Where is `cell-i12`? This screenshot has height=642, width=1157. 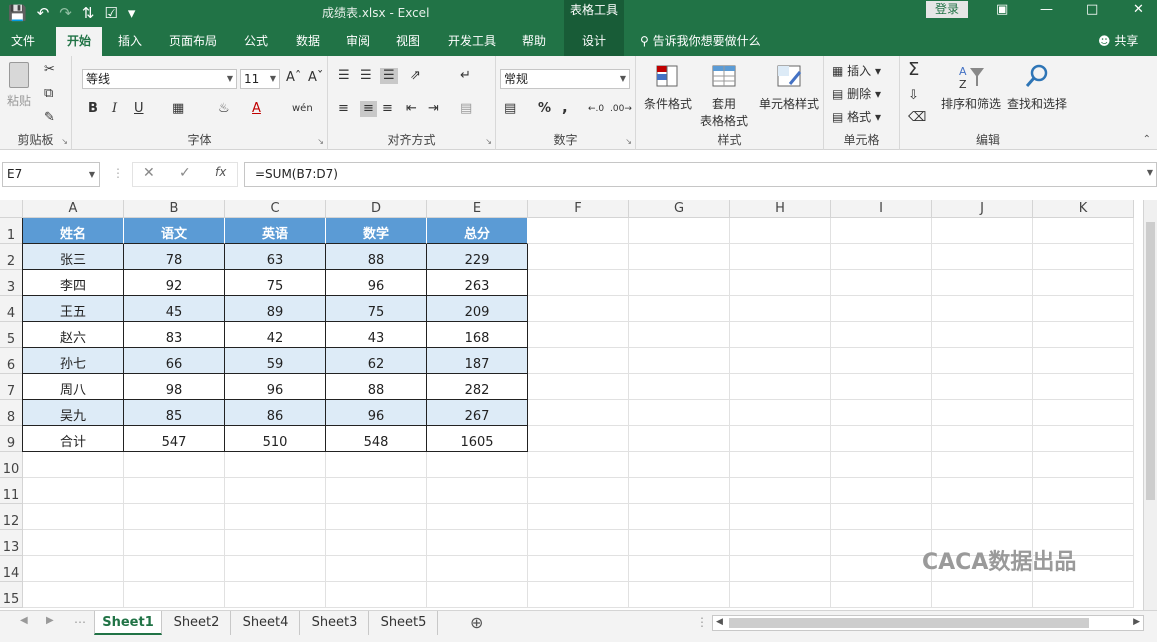
cell-i12 is located at coordinates (881, 517).